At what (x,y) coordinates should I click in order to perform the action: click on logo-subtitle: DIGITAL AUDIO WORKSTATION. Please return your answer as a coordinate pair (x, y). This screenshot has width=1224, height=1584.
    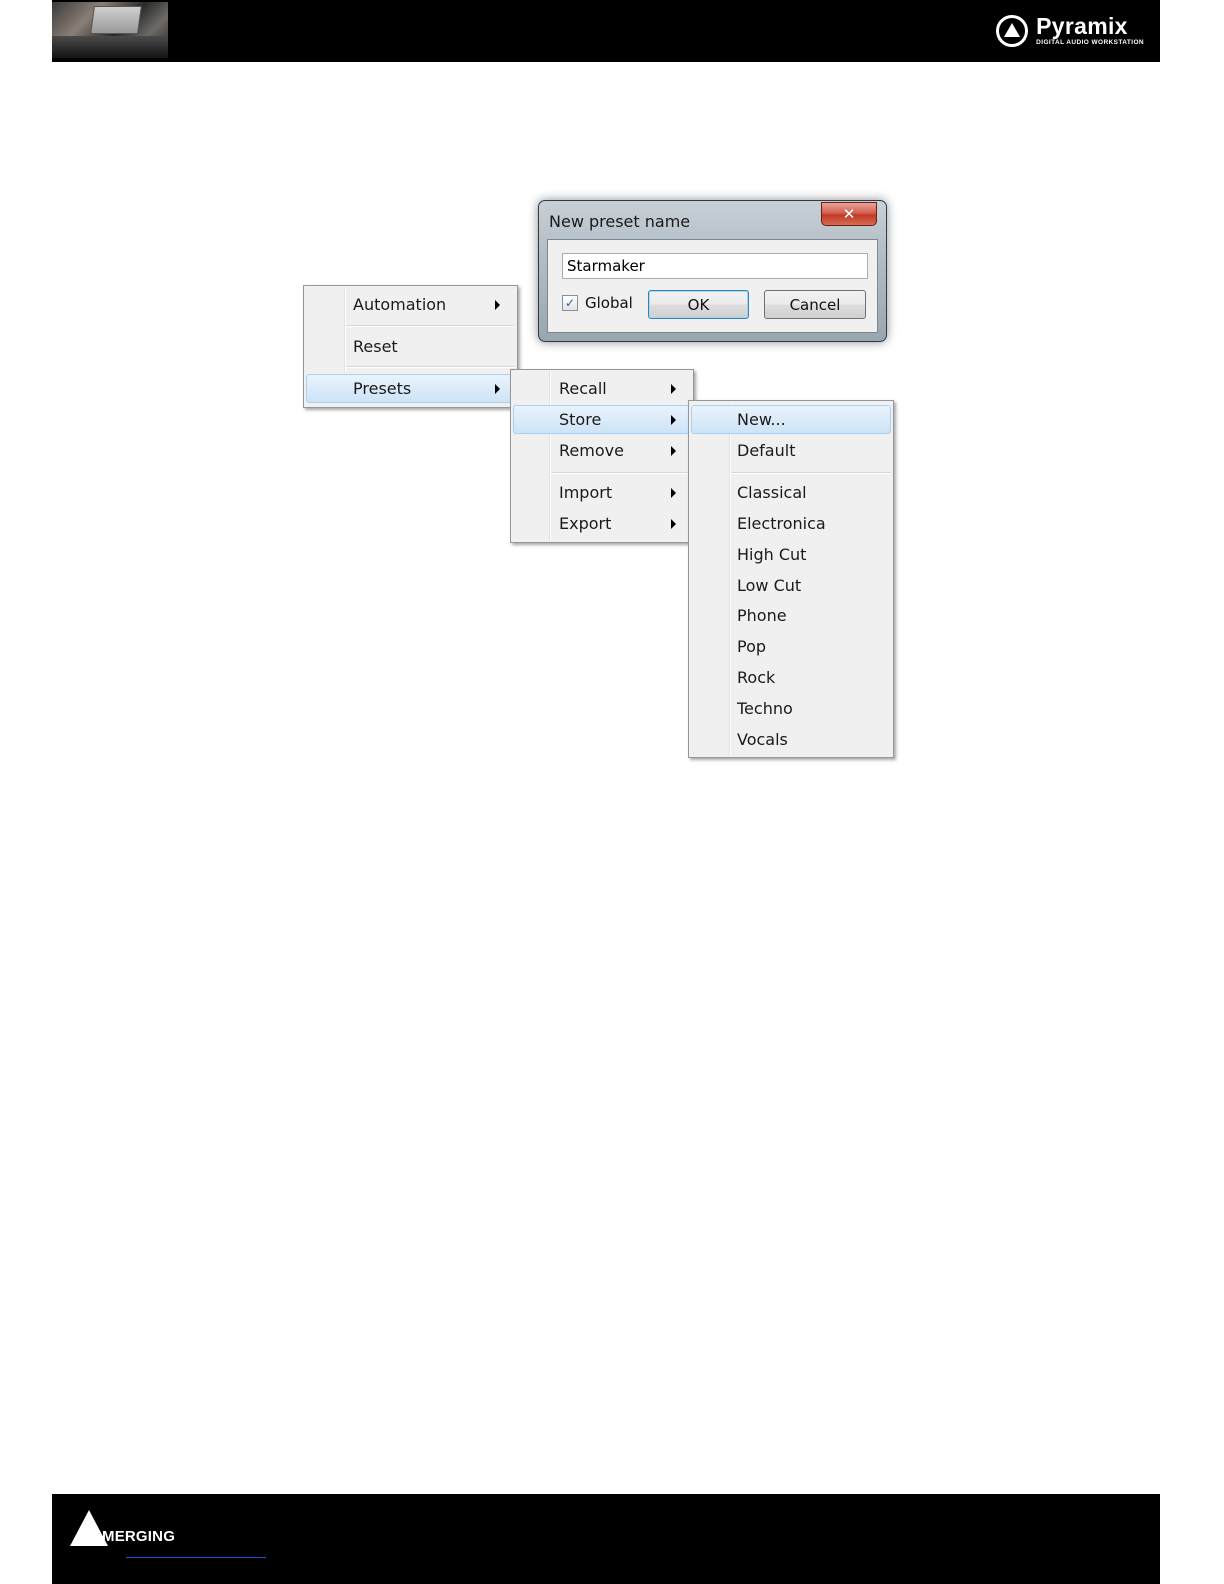
    Looking at the image, I should click on (1090, 43).